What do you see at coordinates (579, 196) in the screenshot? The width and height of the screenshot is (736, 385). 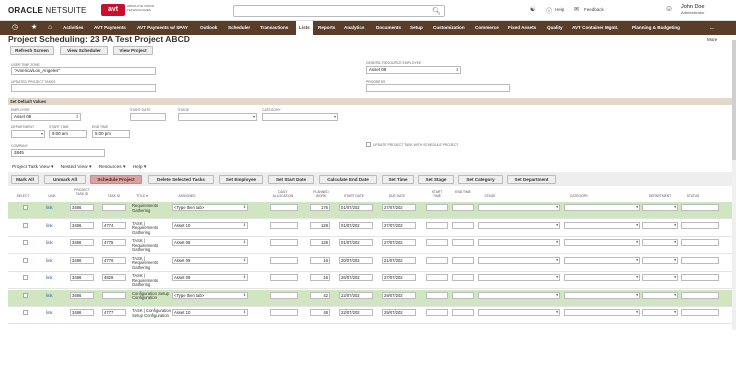 I see `col-category: CATEGORY` at bounding box center [579, 196].